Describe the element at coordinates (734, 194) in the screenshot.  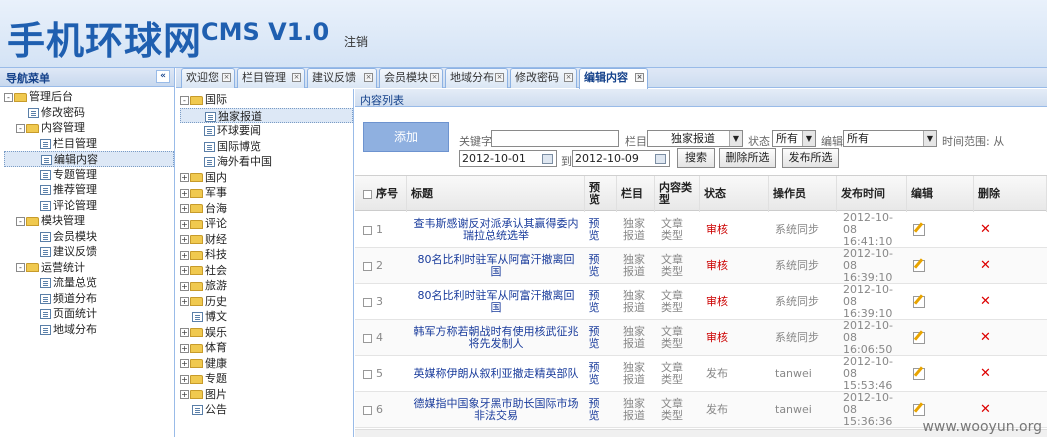
I see `column-header: 状态` at that location.